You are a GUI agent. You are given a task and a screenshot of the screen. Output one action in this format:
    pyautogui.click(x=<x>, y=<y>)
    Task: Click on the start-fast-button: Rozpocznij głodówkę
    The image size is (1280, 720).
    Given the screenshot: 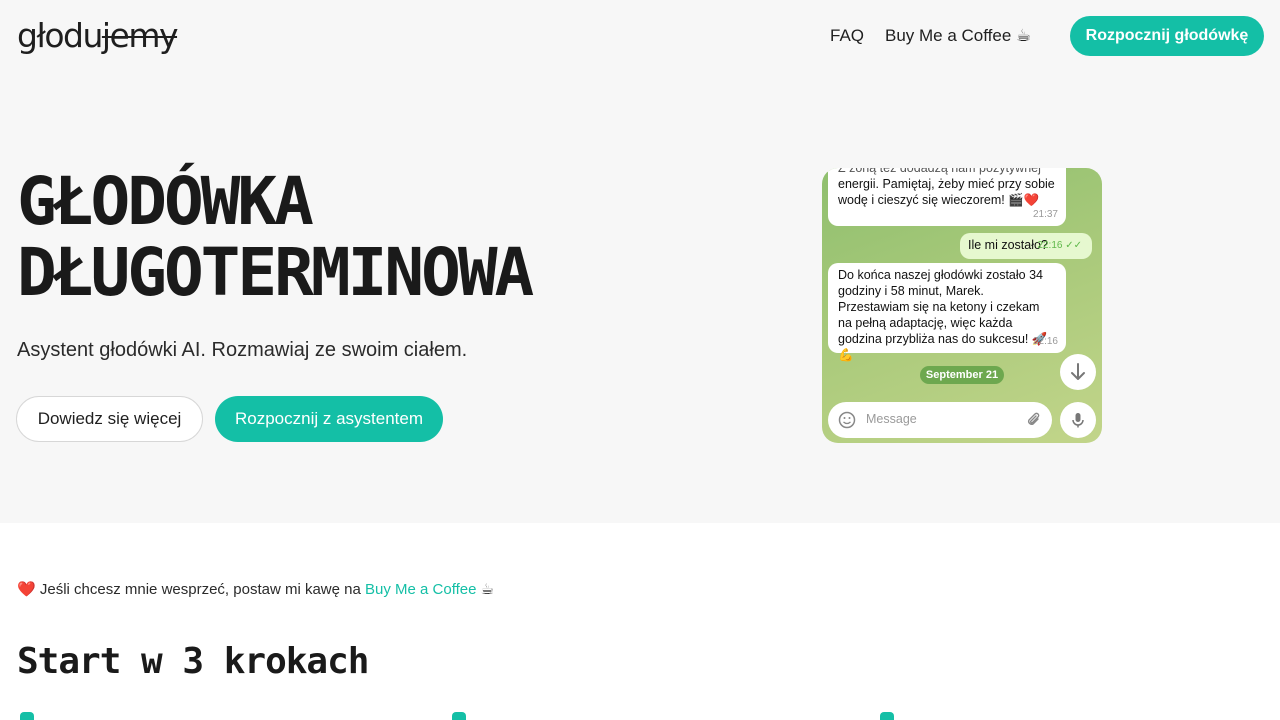 What is the action you would take?
    pyautogui.click(x=1167, y=36)
    